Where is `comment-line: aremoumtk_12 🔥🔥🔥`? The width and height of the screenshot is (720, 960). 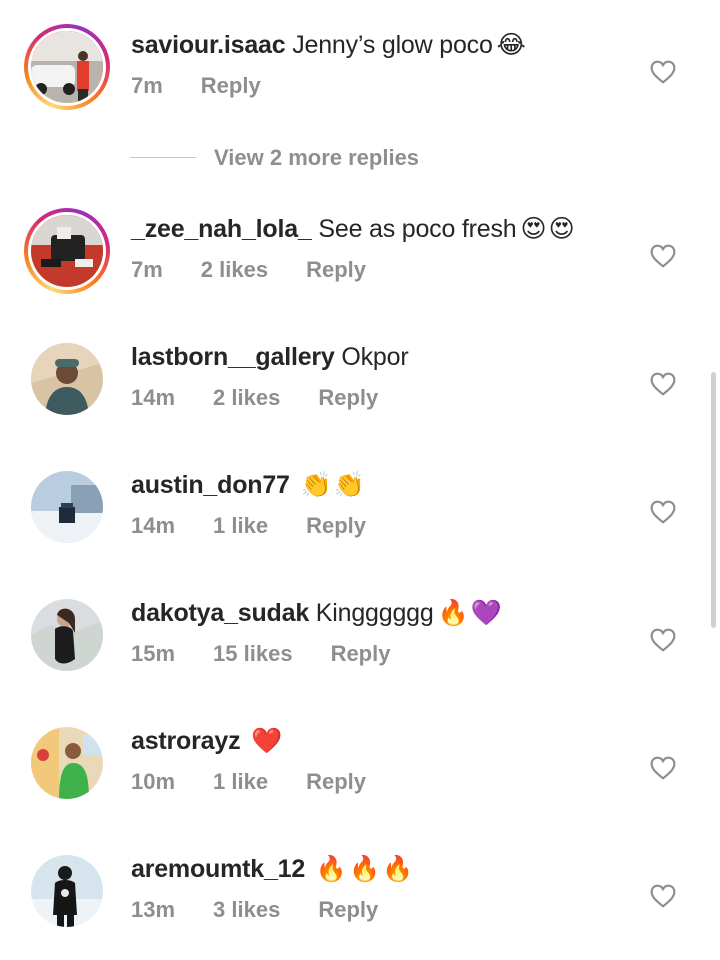 comment-line: aremoumtk_12 🔥🔥🔥 is located at coordinates (273, 869).